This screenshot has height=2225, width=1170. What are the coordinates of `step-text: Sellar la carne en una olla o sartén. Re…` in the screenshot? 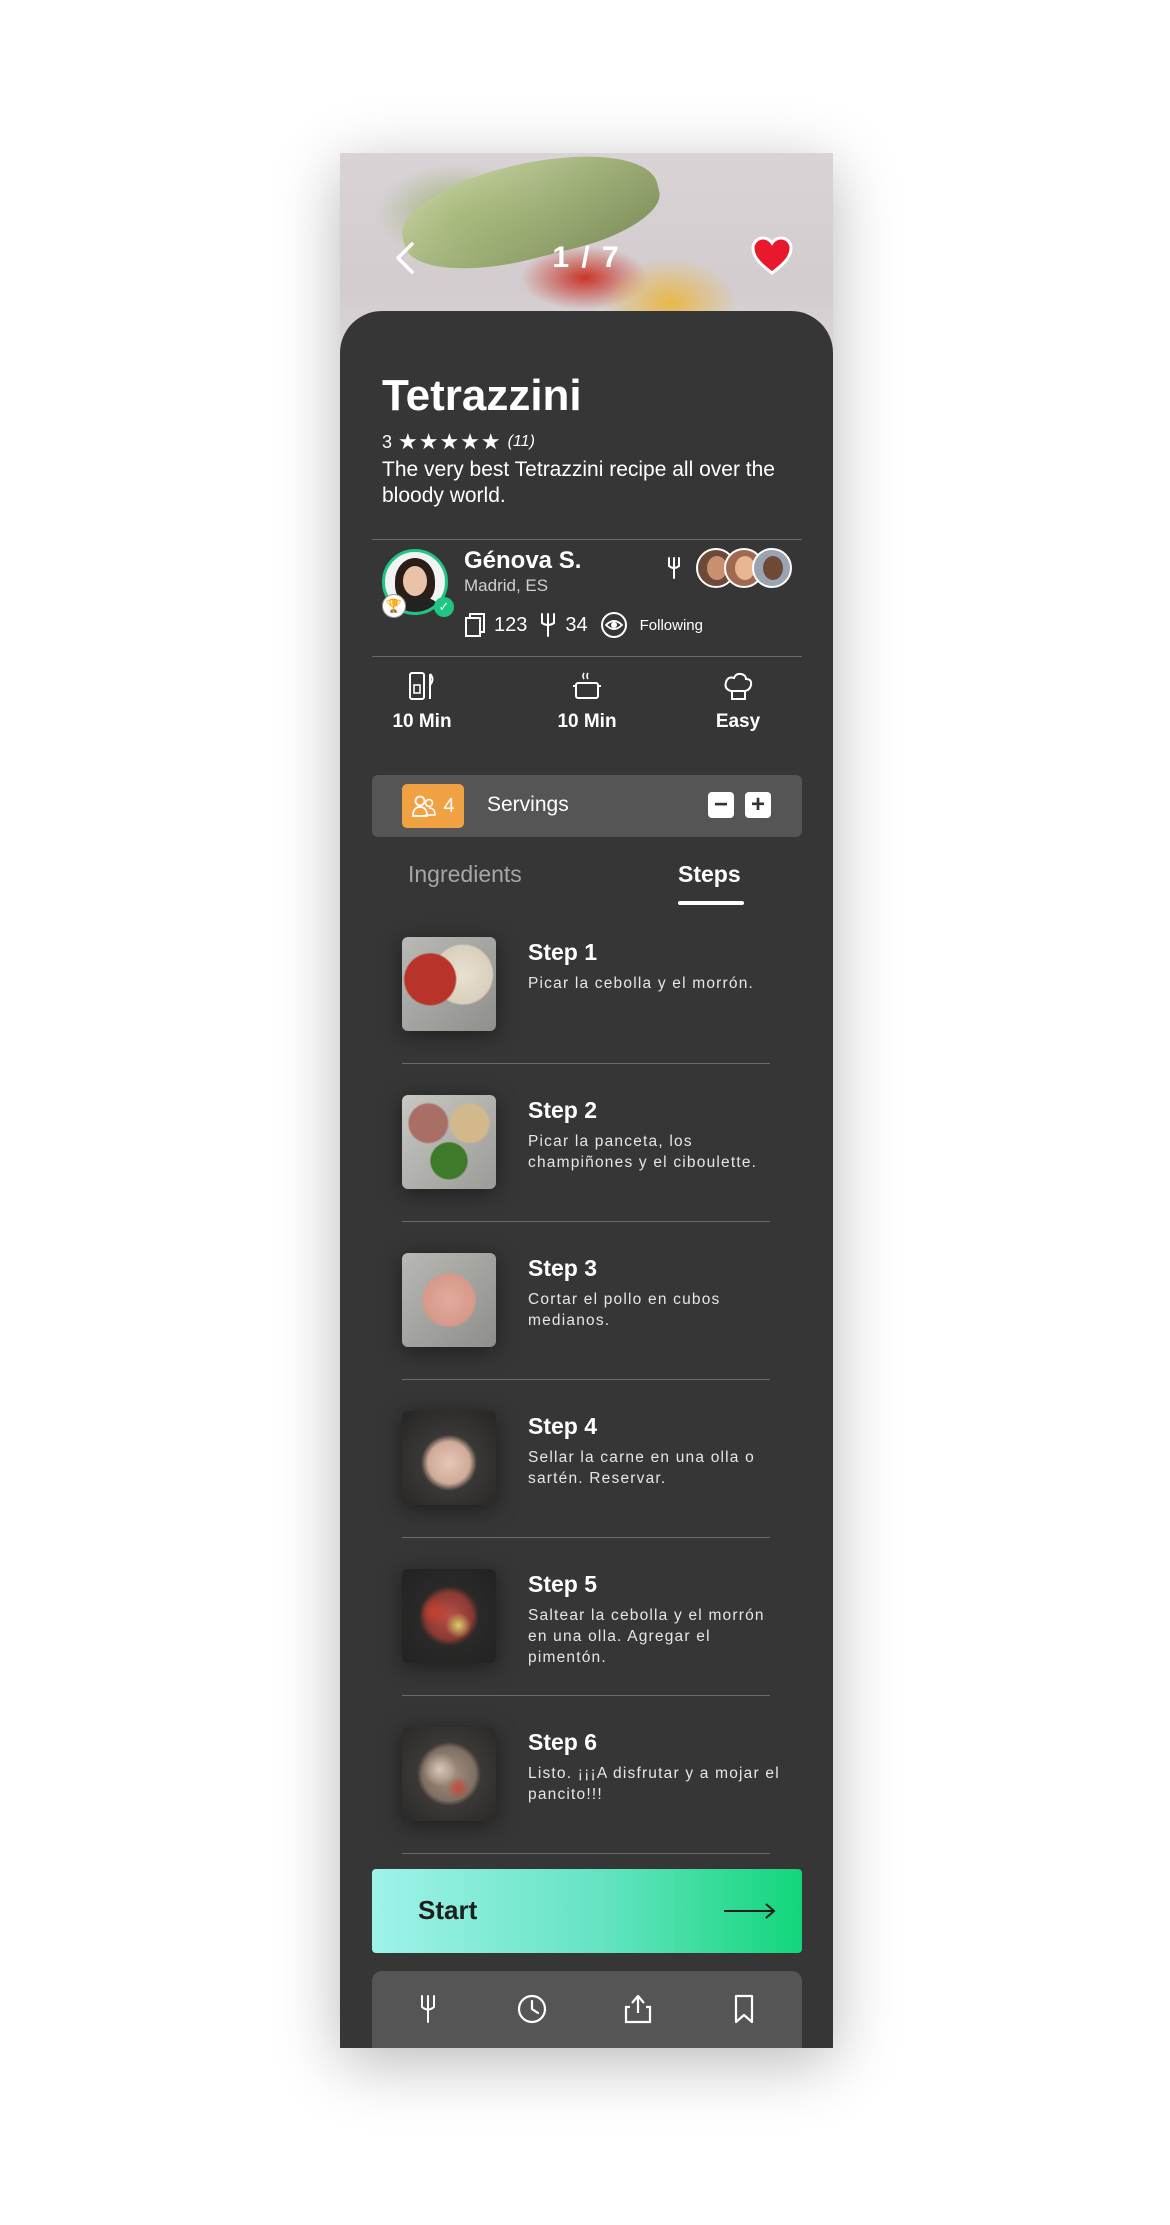 It's located at (641, 1468).